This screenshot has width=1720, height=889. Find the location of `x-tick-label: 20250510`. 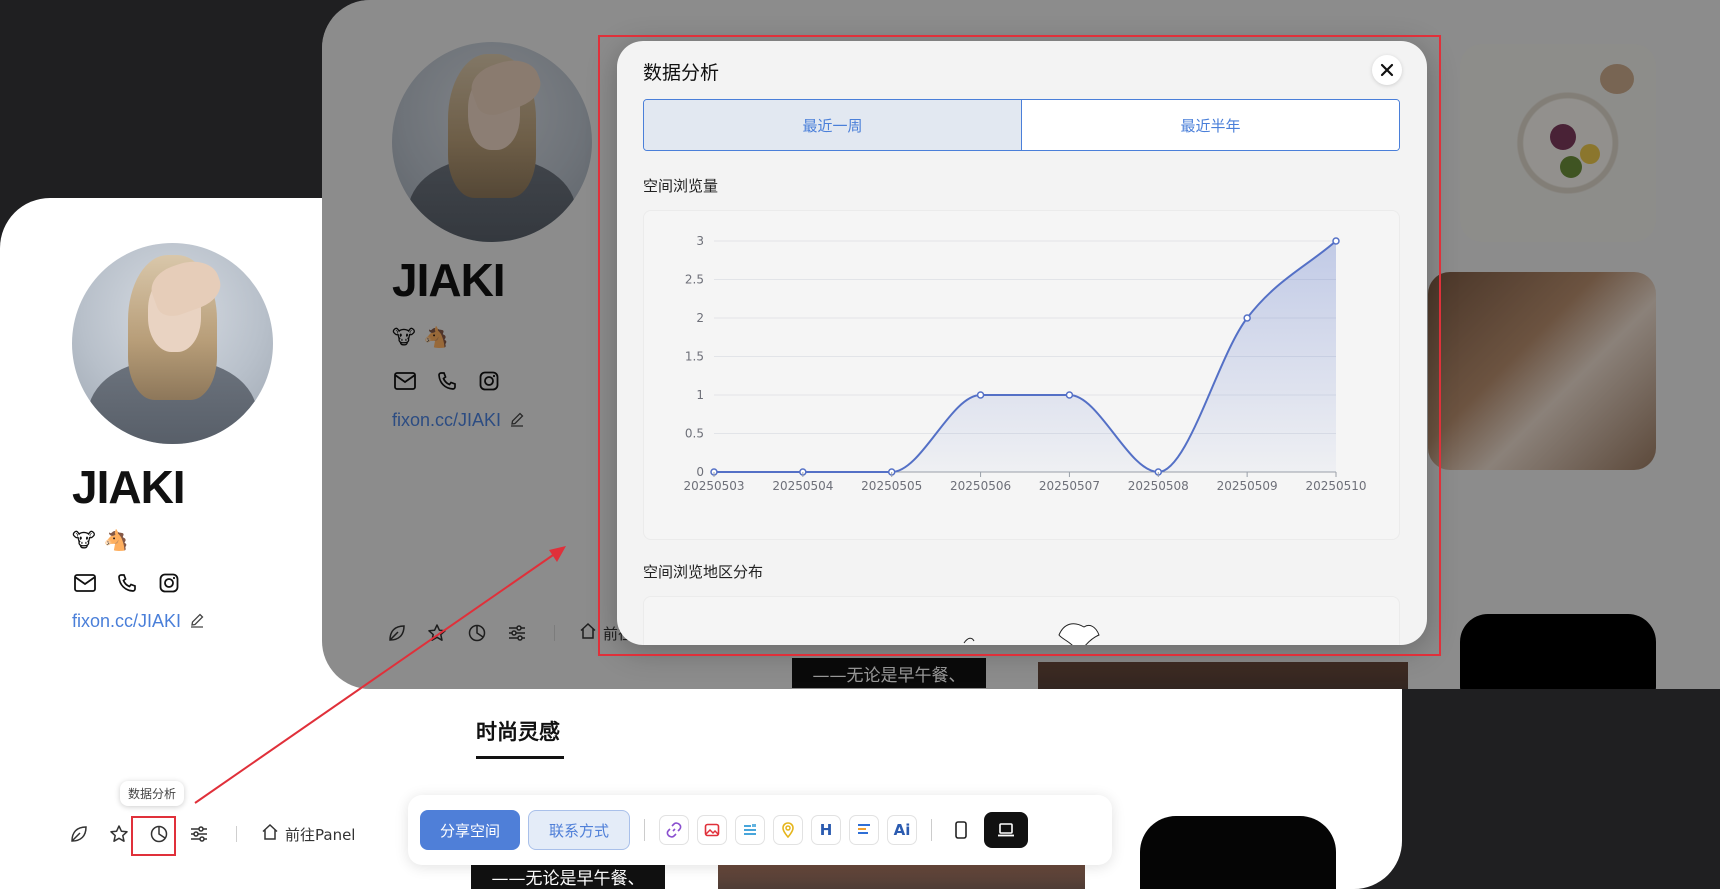

x-tick-label: 20250510 is located at coordinates (1335, 486).